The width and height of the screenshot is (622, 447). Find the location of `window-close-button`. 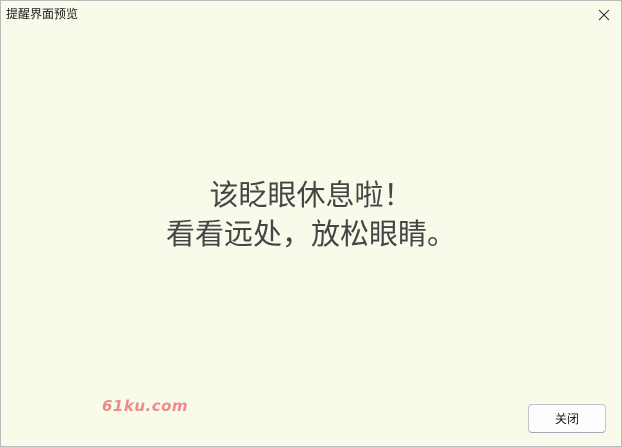

window-close-button is located at coordinates (604, 14).